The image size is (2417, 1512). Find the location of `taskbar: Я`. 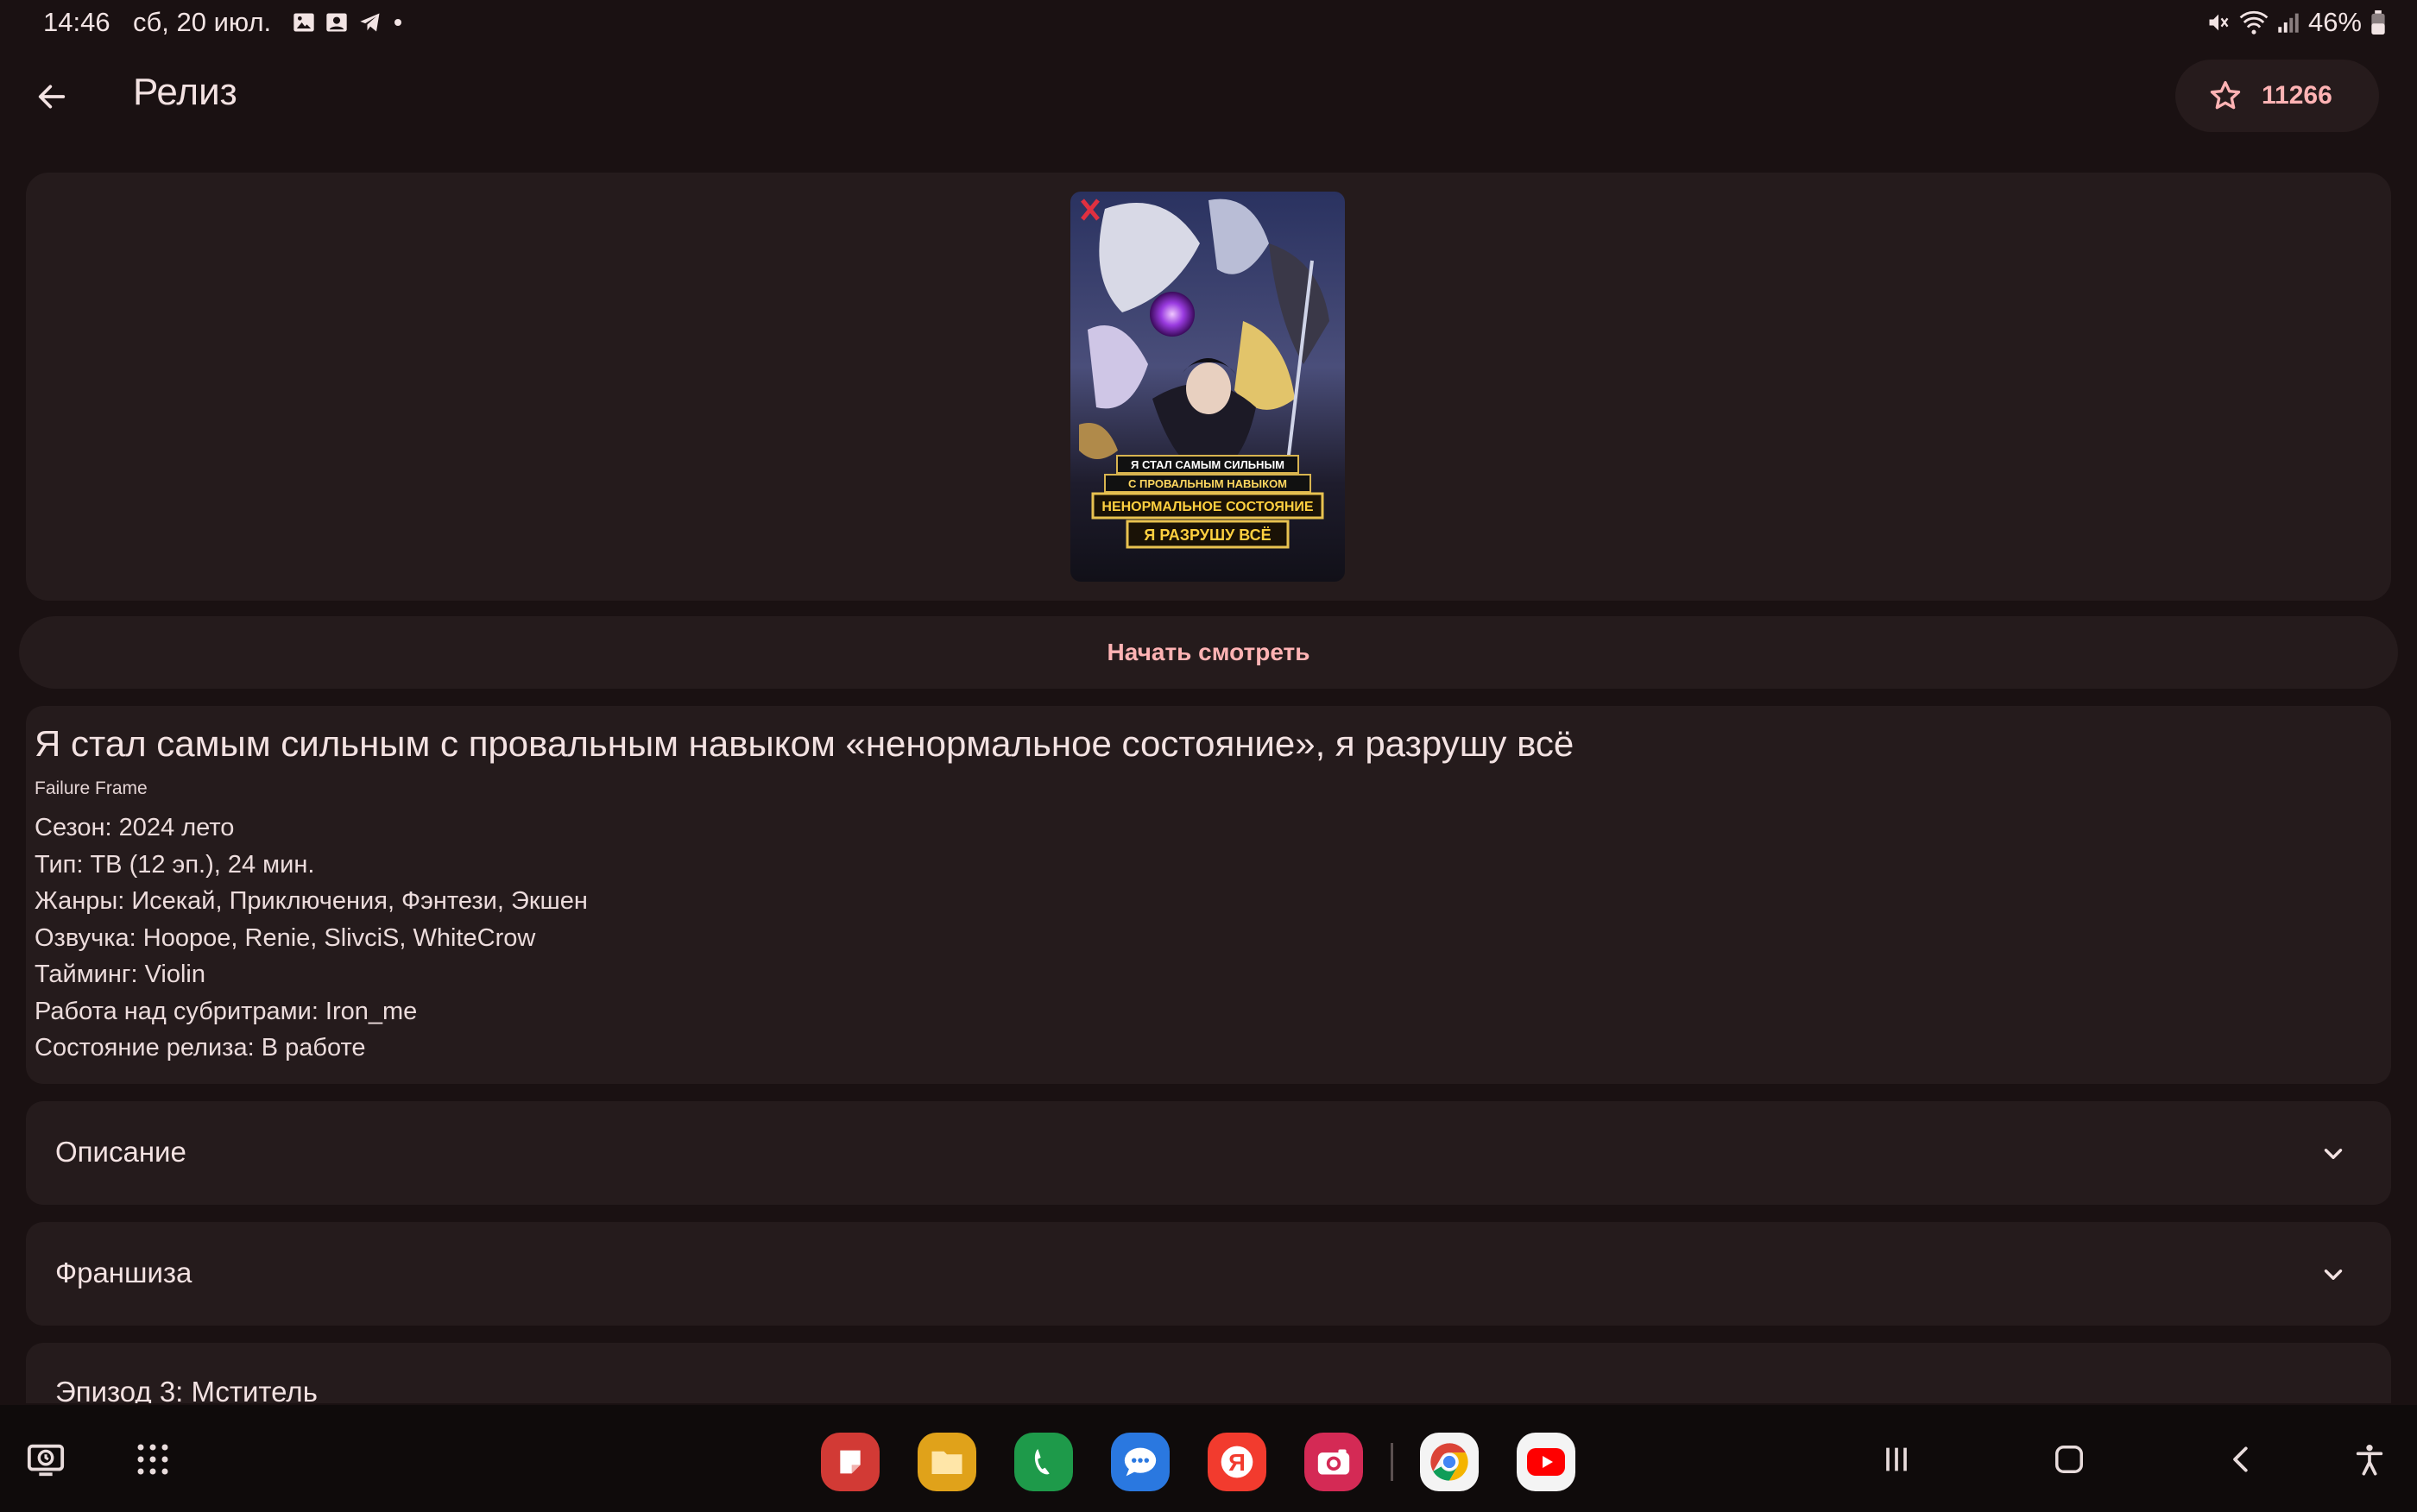

taskbar: Я is located at coordinates (1208, 1458).